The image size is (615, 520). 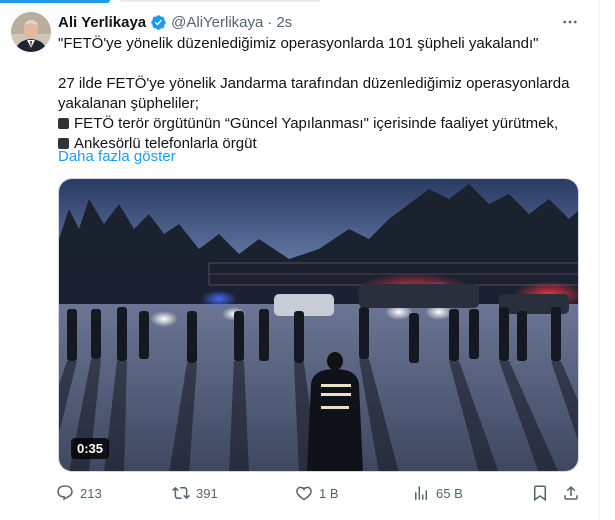 I want to click on action-bar: 213 391 1 B 65 B, so click(x=321, y=493).